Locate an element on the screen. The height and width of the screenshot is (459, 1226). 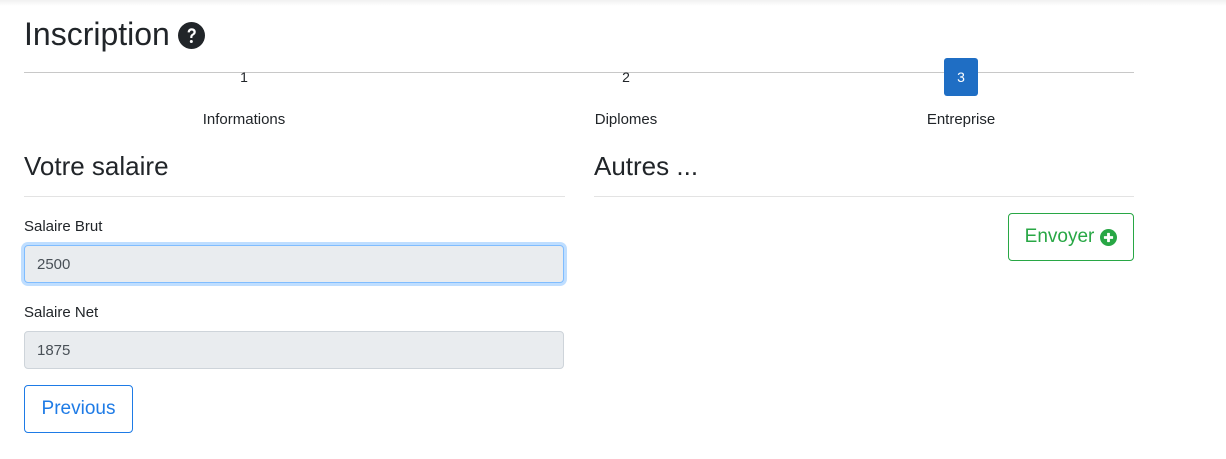
send-button-label: Envoyer is located at coordinates (1059, 236).